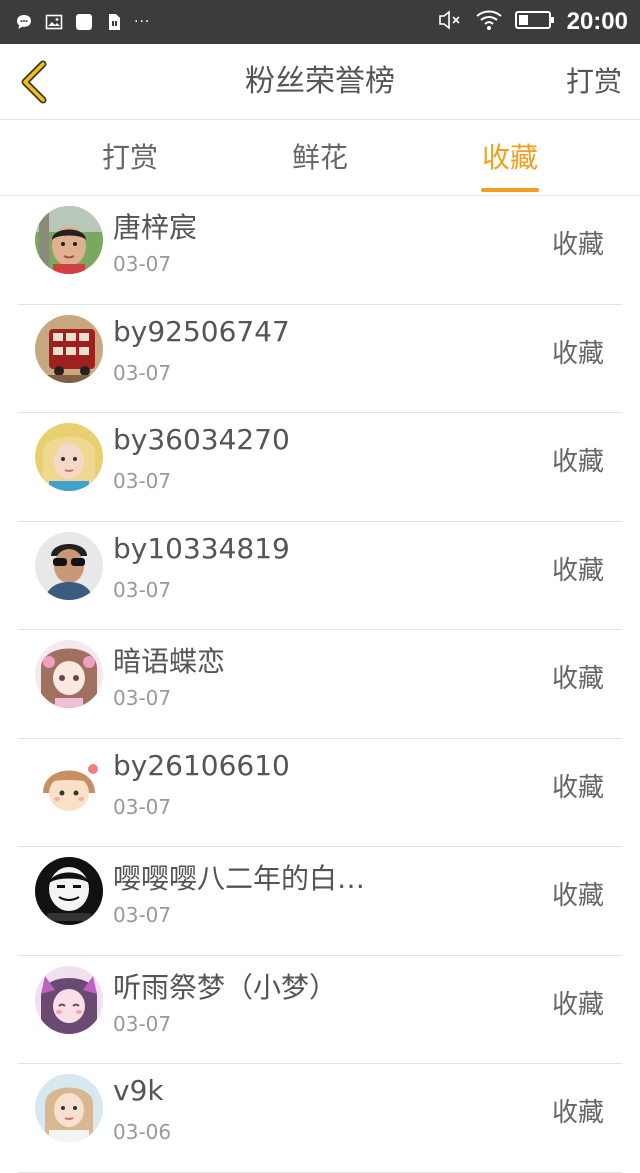  Describe the element at coordinates (24, 22) in the screenshot. I see `chat-bubble-icon` at that location.